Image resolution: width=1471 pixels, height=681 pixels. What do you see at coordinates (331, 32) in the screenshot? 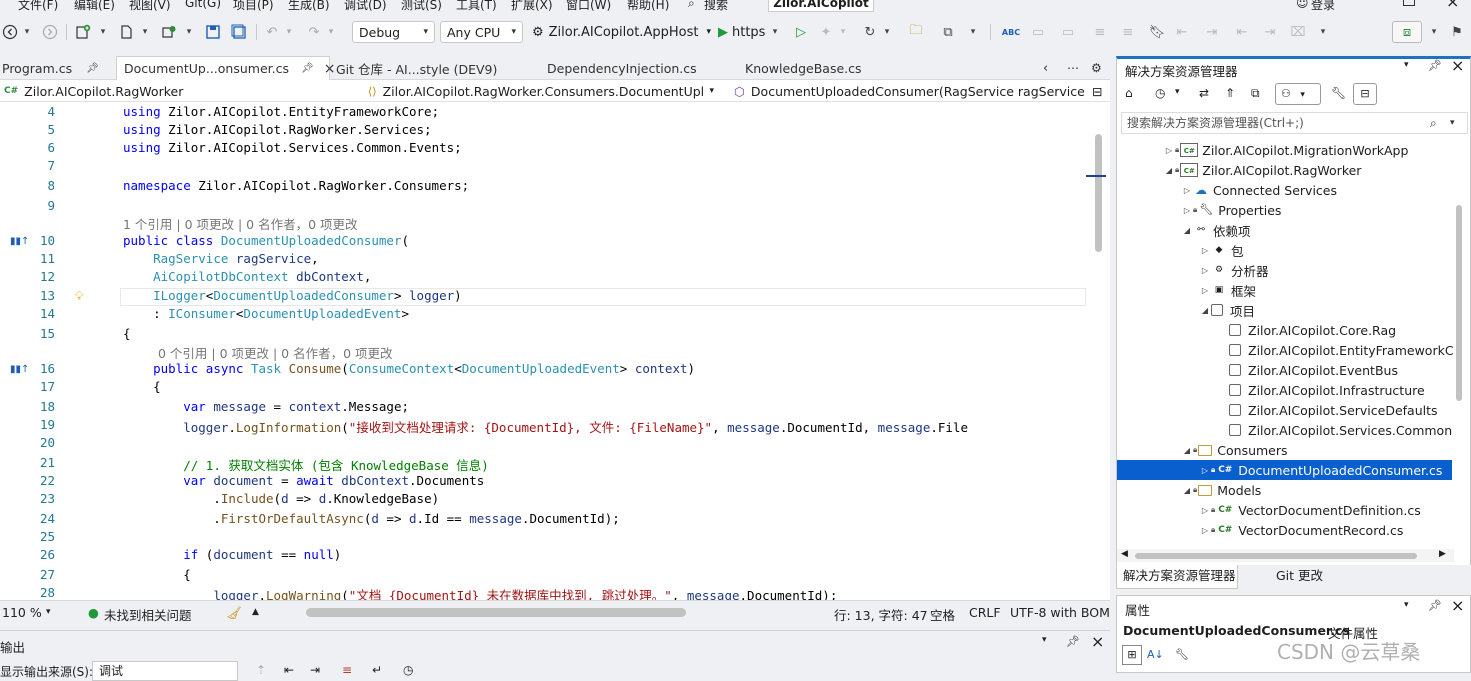
I see `redo-dropdown-icon: ▾` at bounding box center [331, 32].